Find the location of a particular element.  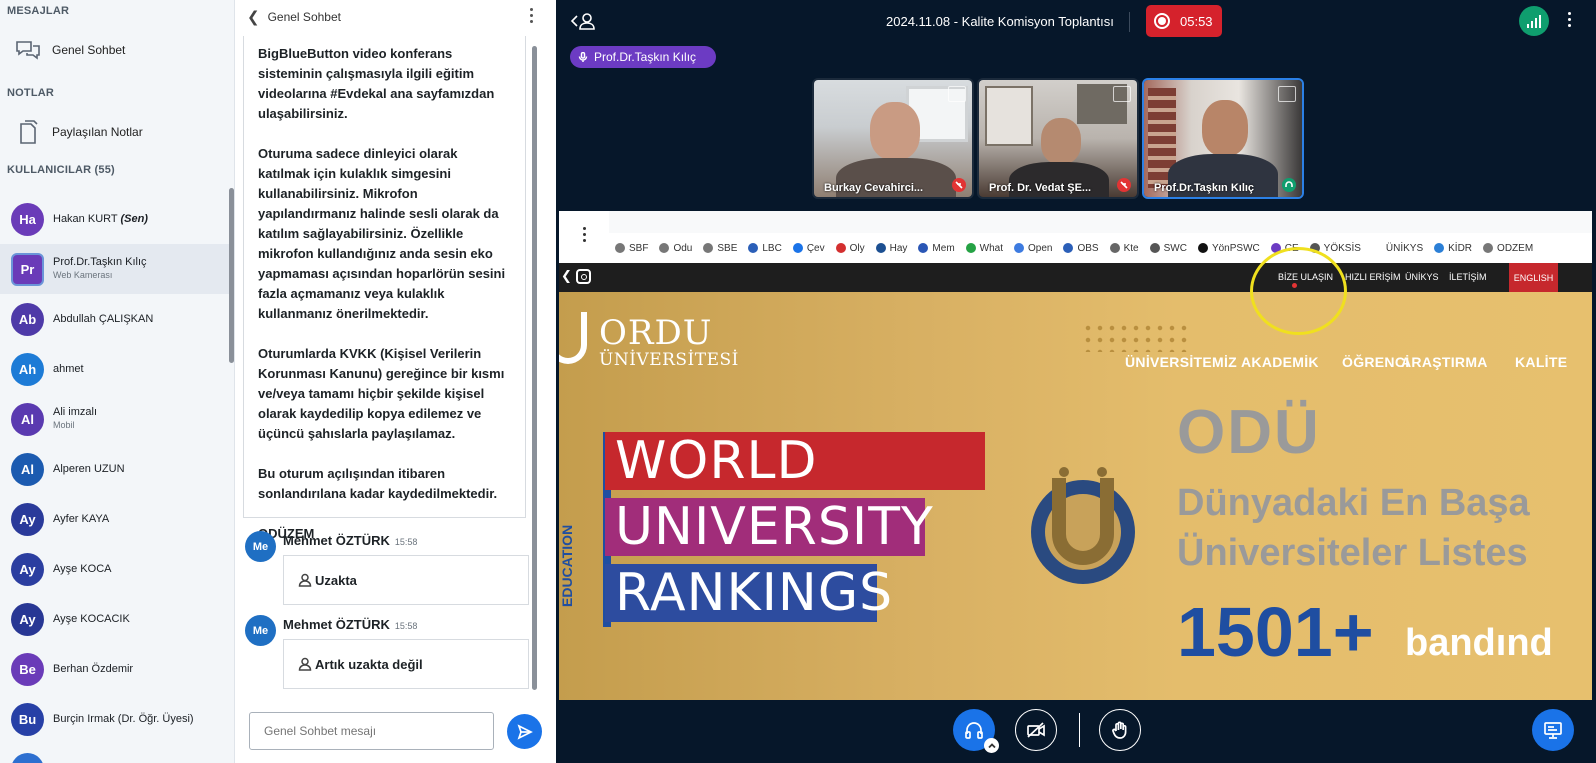

user-info: Ayfer KAYA is located at coordinates (81, 519).